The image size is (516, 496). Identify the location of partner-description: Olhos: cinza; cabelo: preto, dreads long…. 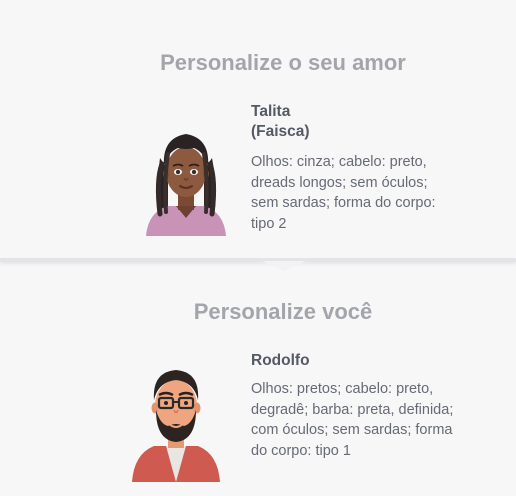
(343, 193).